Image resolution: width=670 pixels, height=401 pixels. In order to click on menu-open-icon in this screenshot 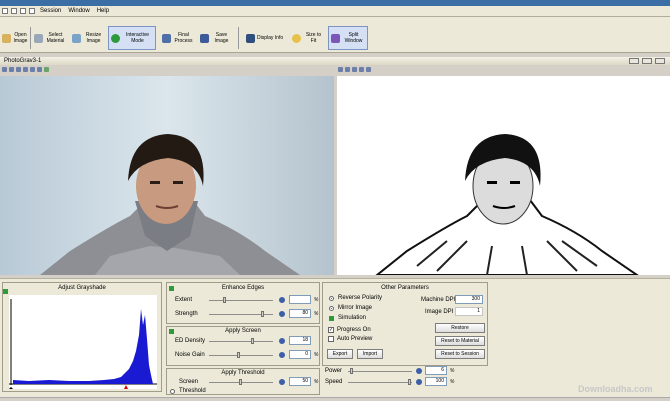, I will do `click(14, 11)`.